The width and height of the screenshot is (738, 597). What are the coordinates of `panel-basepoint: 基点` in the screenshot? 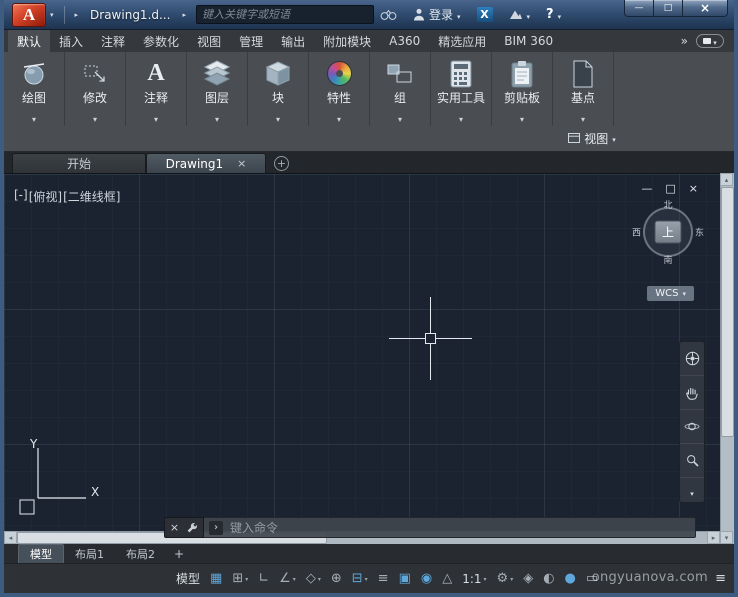 It's located at (583, 89).